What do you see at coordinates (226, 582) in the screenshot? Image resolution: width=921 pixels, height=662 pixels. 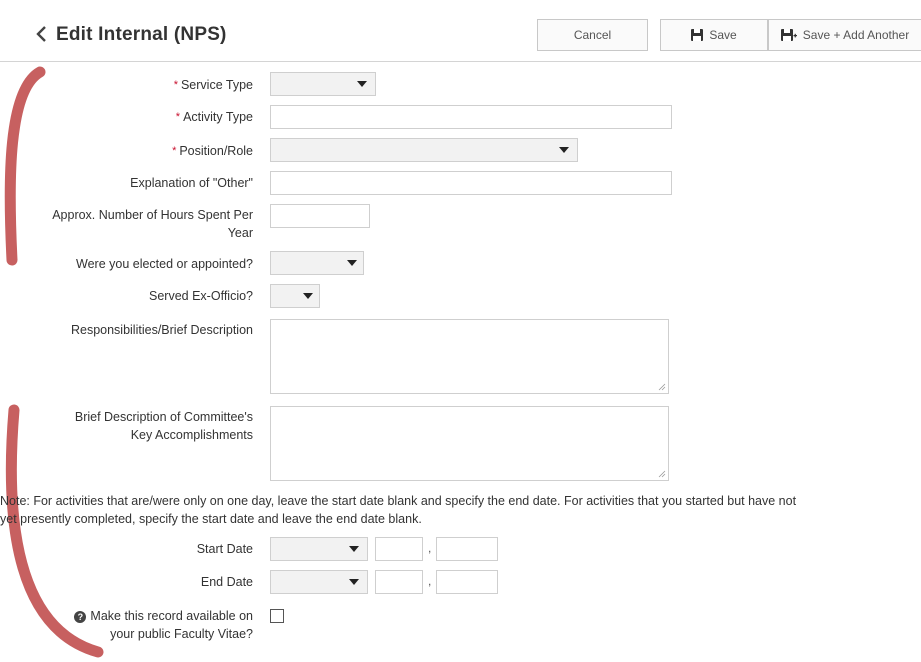 I see `end-date-label: End Date` at bounding box center [226, 582].